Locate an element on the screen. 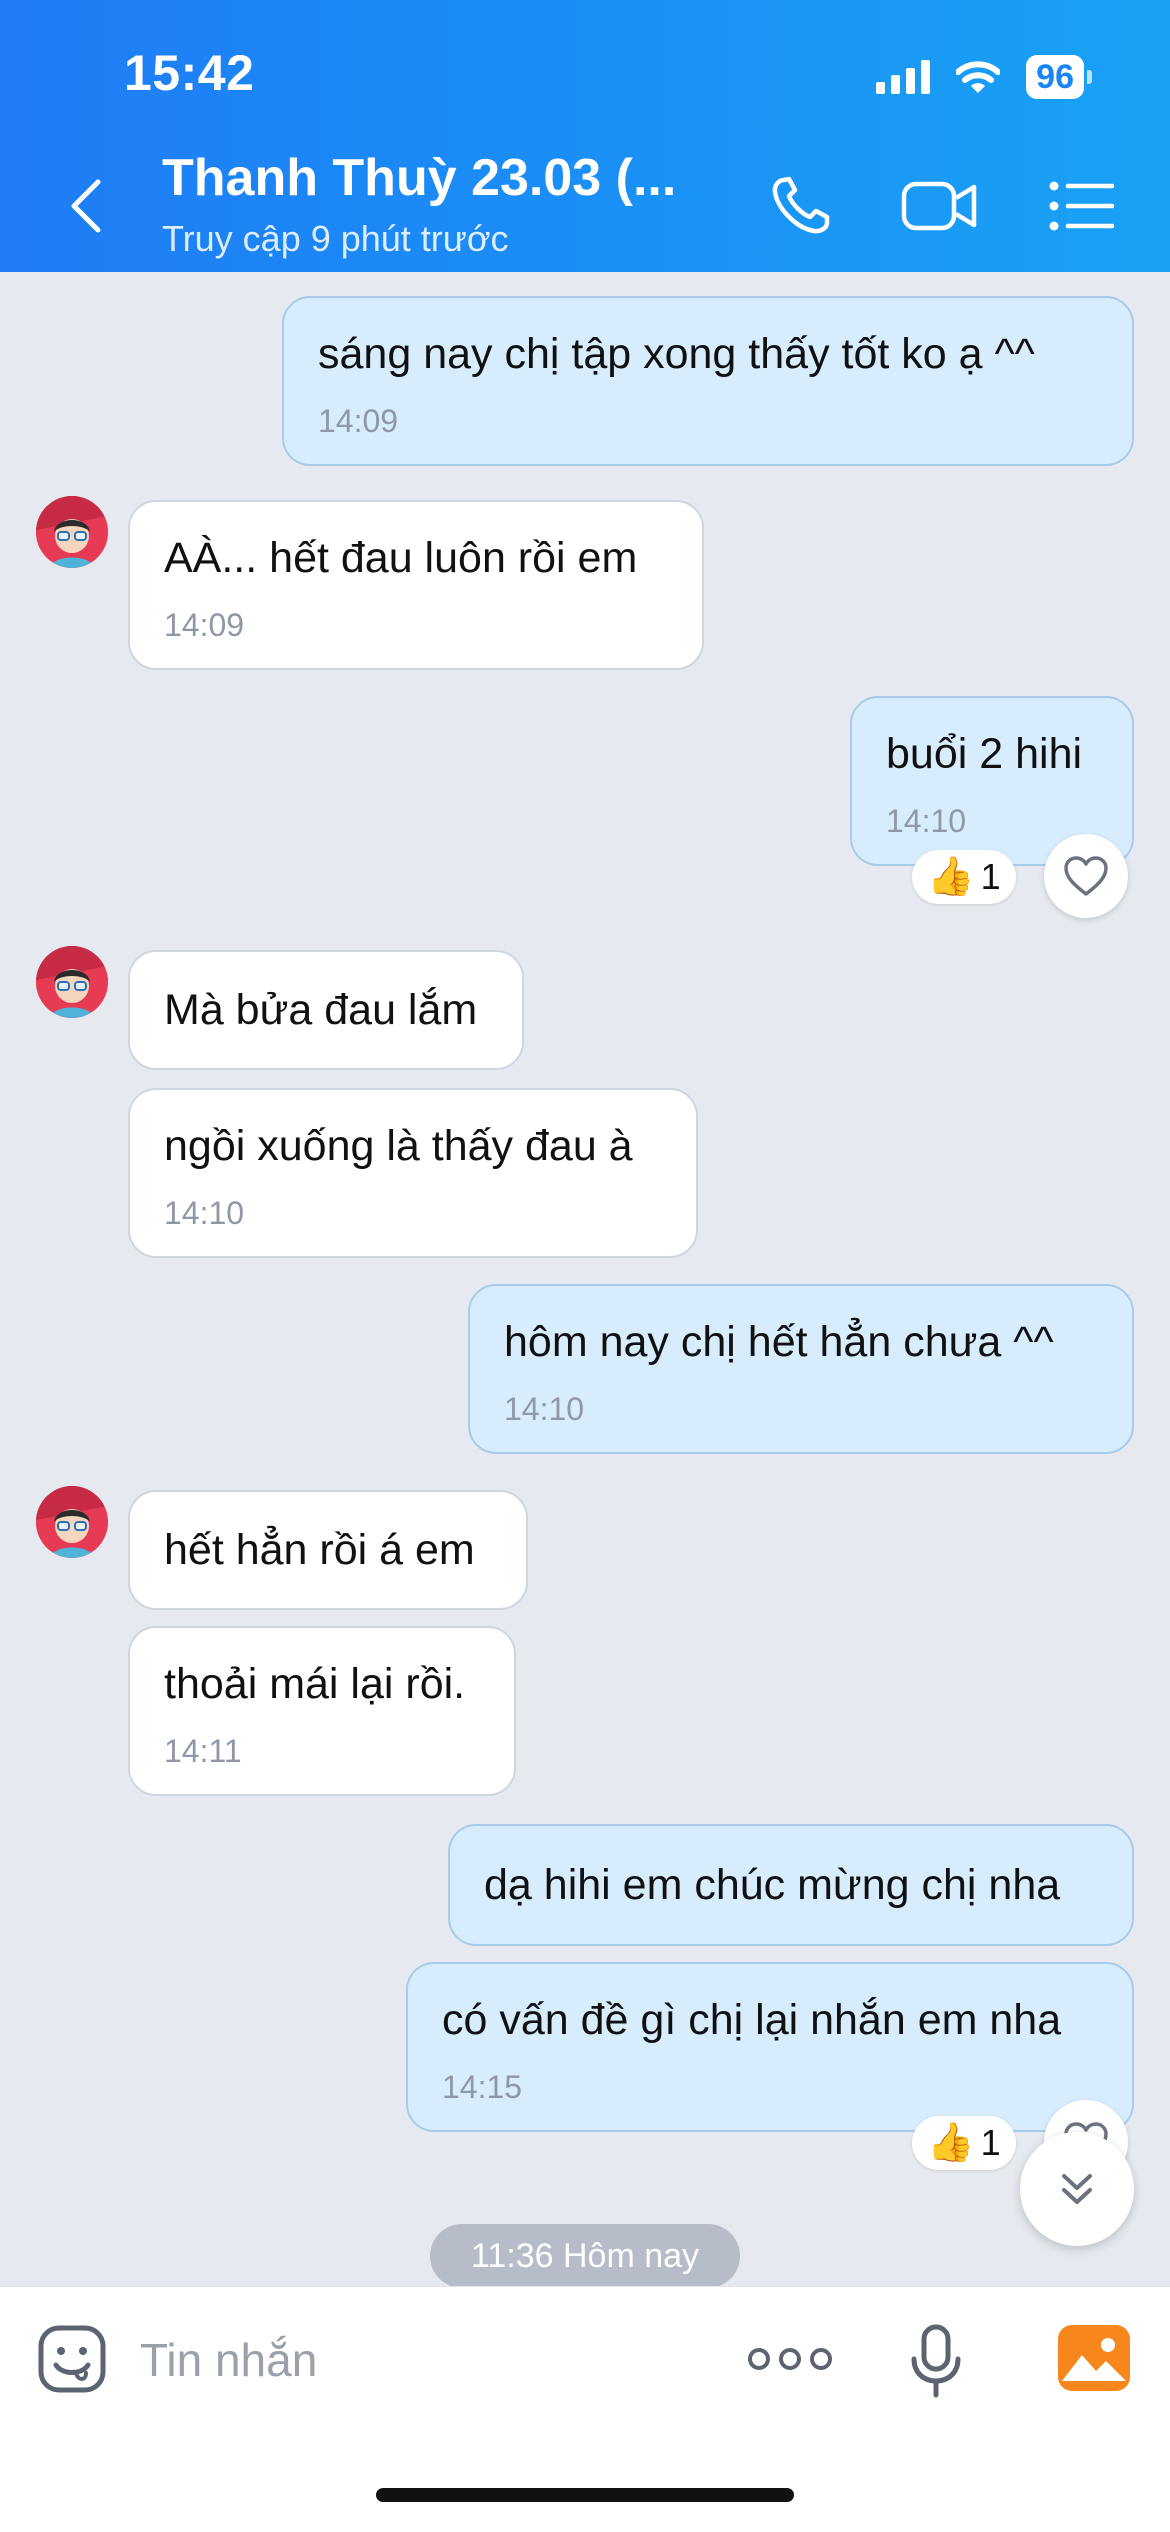  sticker-emoji-icon is located at coordinates (72, 2359).